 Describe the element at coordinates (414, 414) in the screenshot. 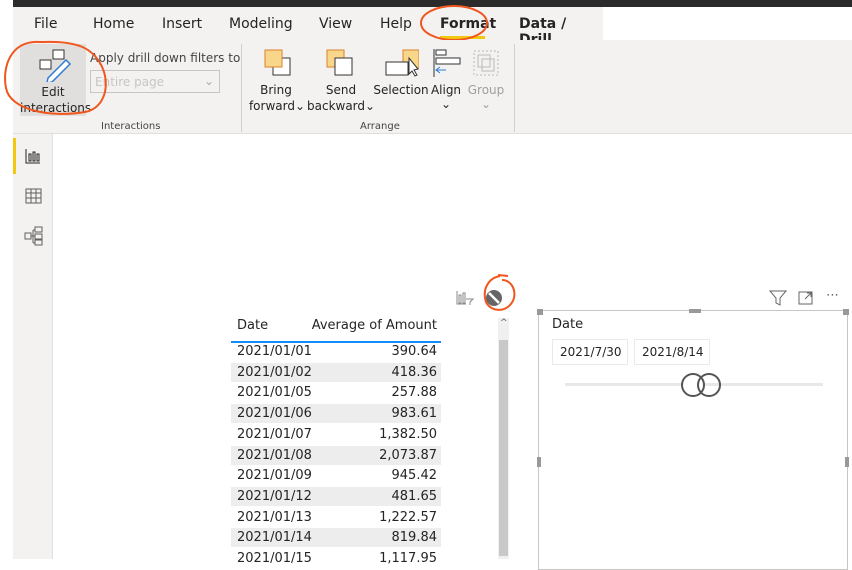

I see `cell-average-amount: 983.61` at that location.